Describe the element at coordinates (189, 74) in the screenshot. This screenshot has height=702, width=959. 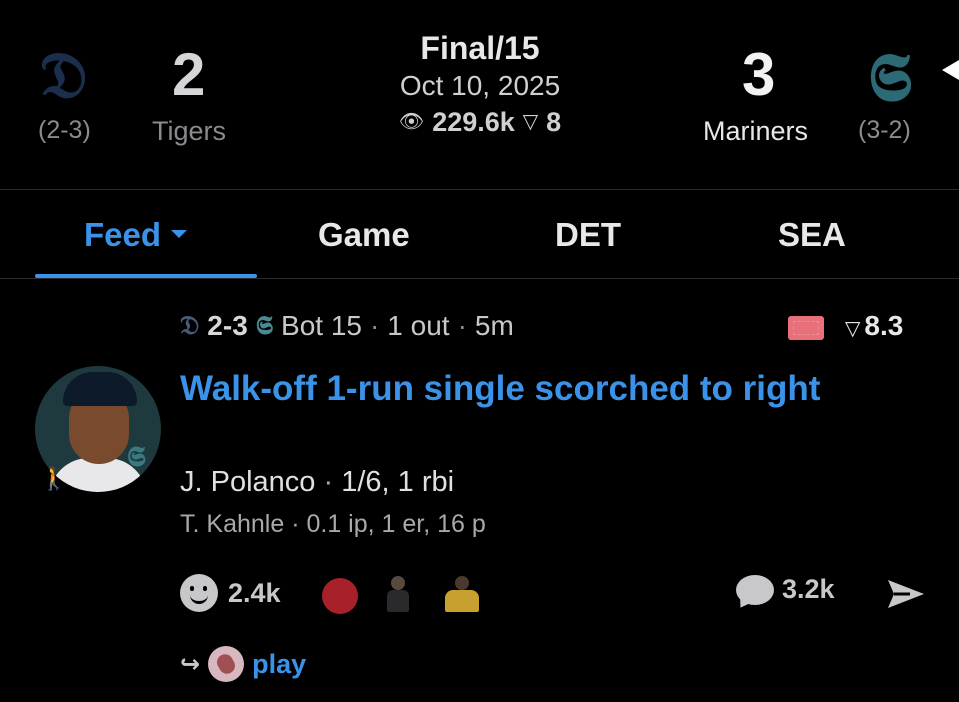
I see `away-score: 2` at that location.